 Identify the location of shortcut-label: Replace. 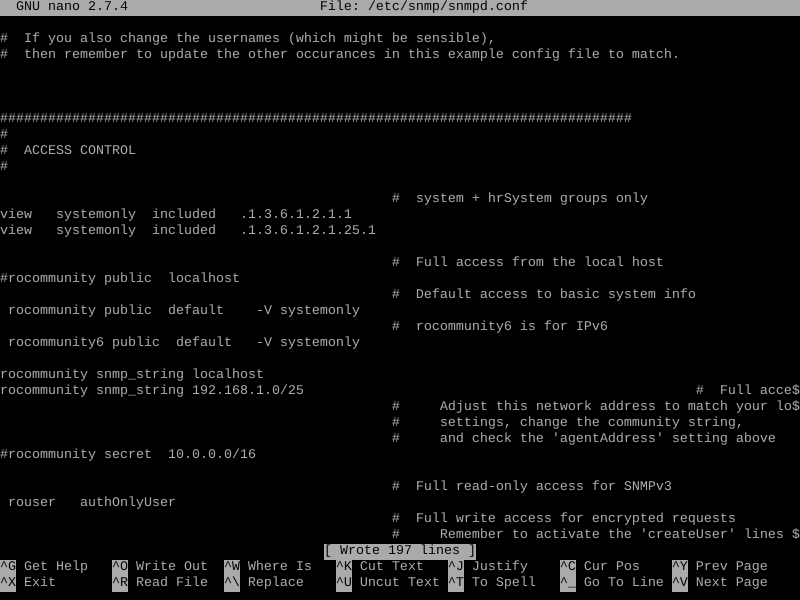
(276, 584).